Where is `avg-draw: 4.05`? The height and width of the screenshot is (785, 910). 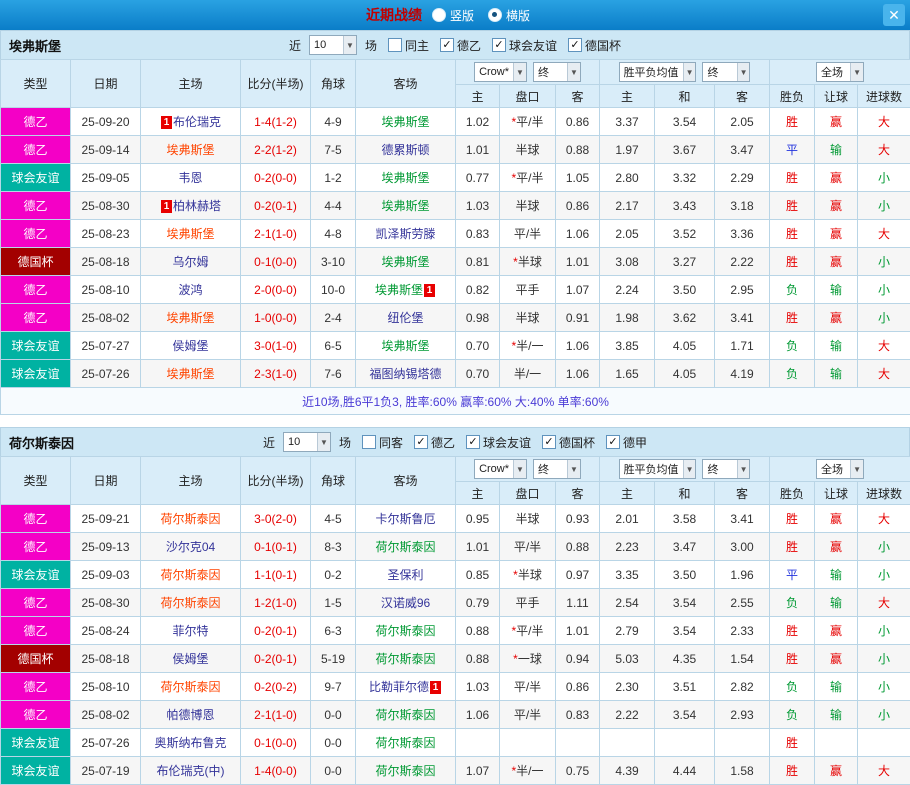
avg-draw: 4.05 is located at coordinates (685, 374).